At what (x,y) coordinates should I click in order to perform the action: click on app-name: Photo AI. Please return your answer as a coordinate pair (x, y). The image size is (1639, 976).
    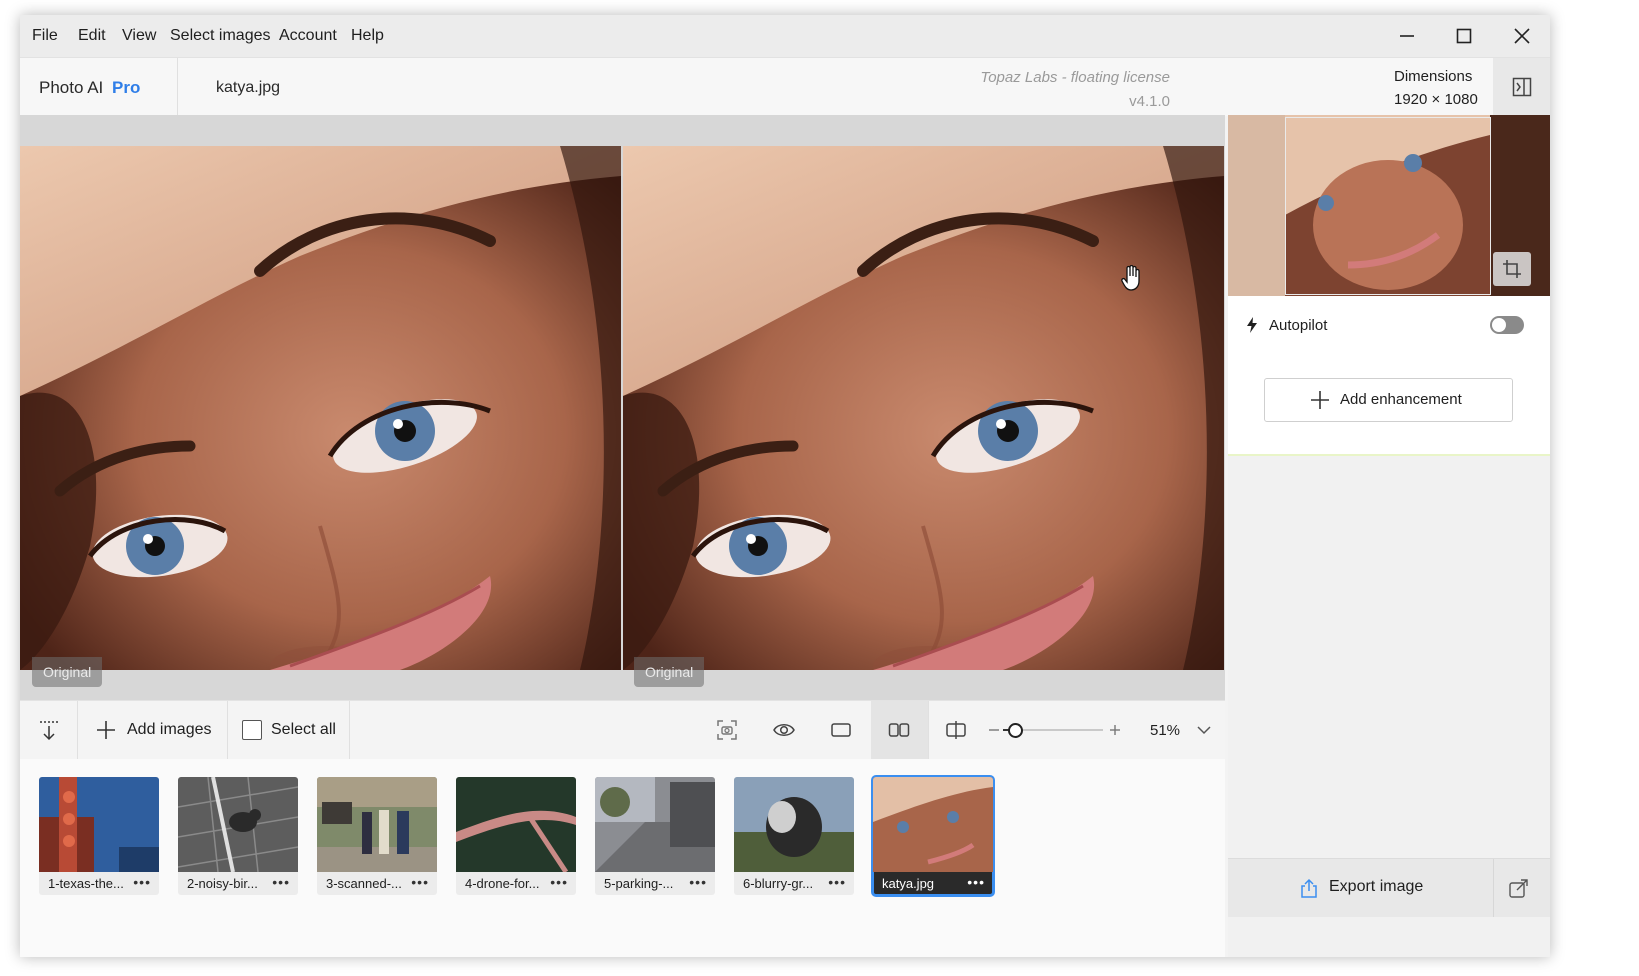
    Looking at the image, I should click on (71, 87).